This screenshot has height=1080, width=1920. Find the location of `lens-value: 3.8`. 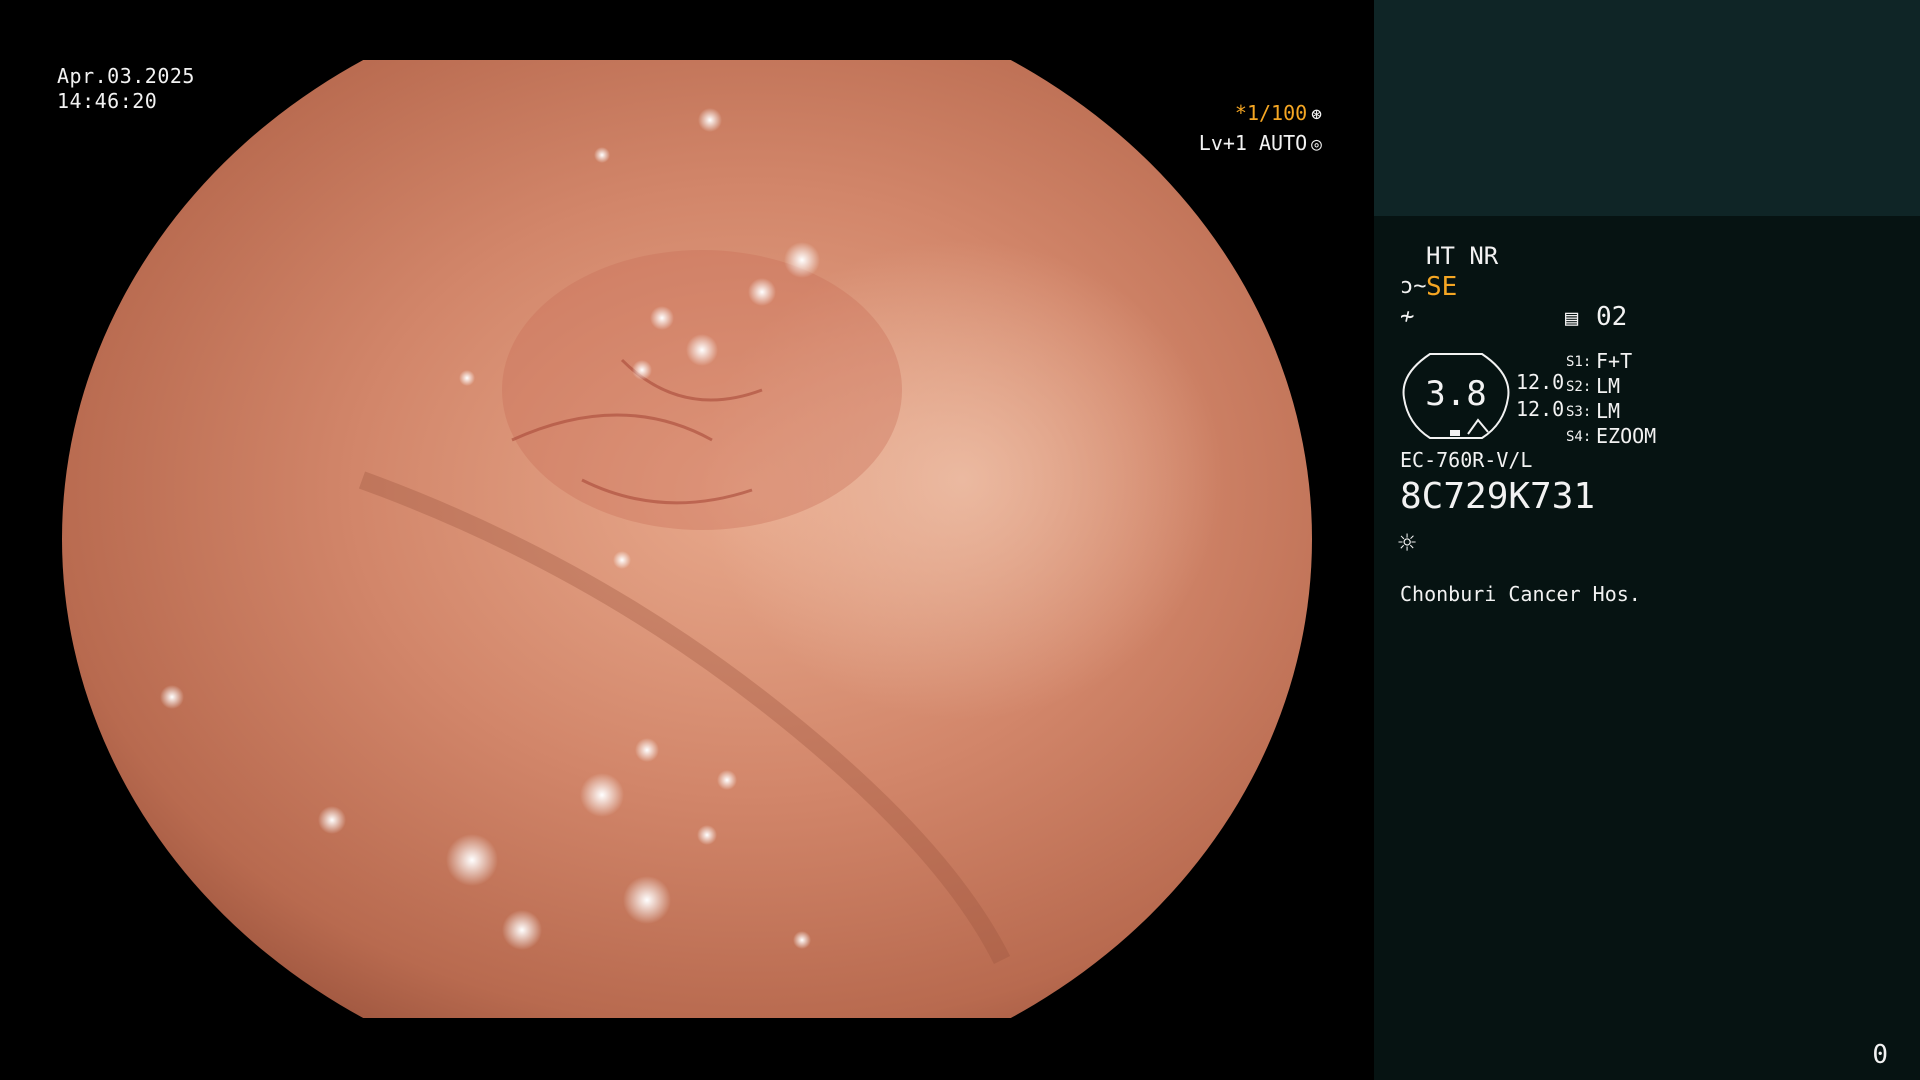

lens-value: 3.8 is located at coordinates (1456, 394).